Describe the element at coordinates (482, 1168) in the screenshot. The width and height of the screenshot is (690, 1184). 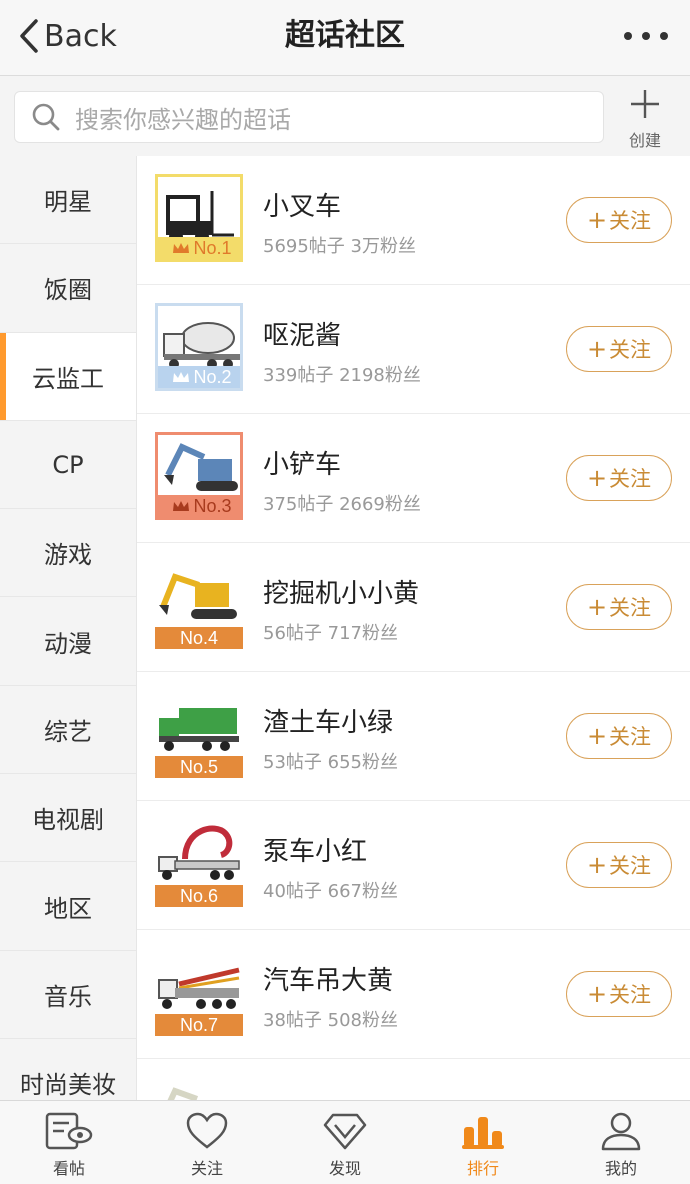
I see `tab-label: 排行` at that location.